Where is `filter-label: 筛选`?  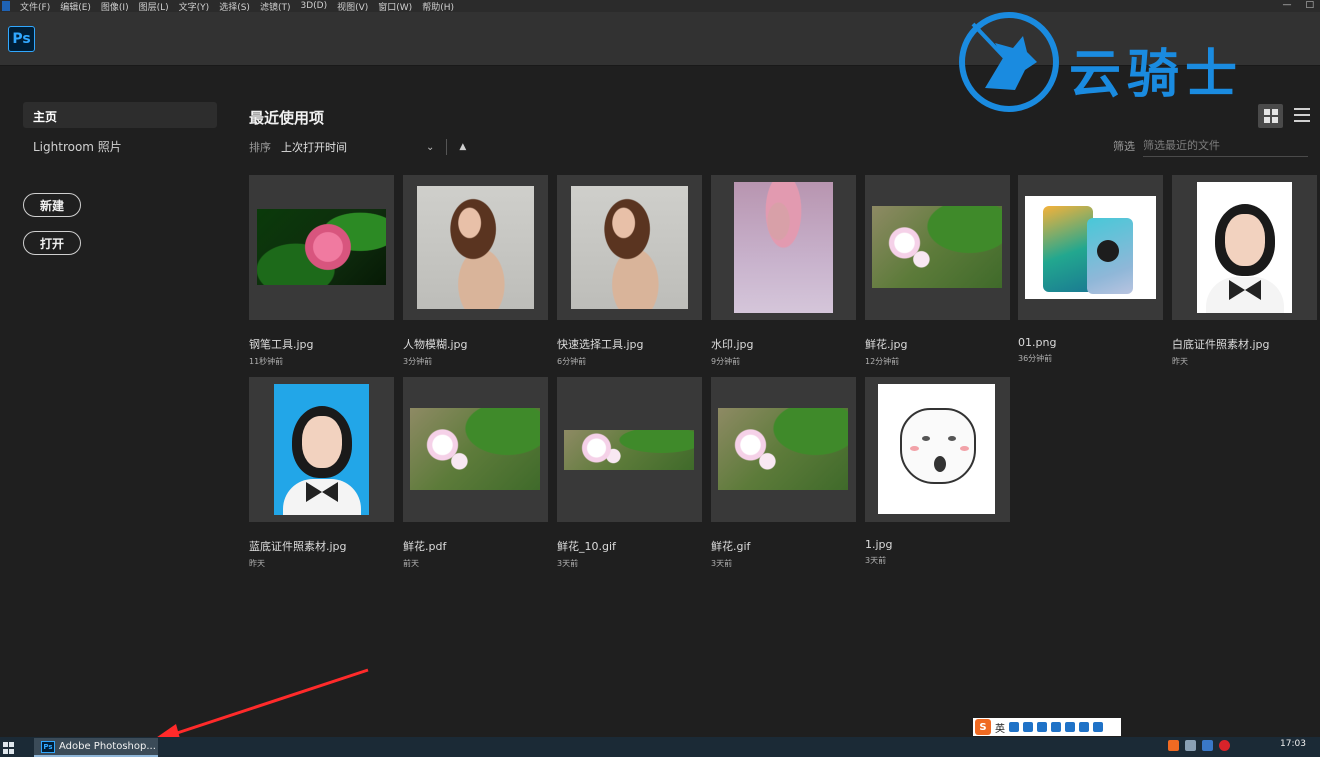 filter-label: 筛选 is located at coordinates (1124, 146).